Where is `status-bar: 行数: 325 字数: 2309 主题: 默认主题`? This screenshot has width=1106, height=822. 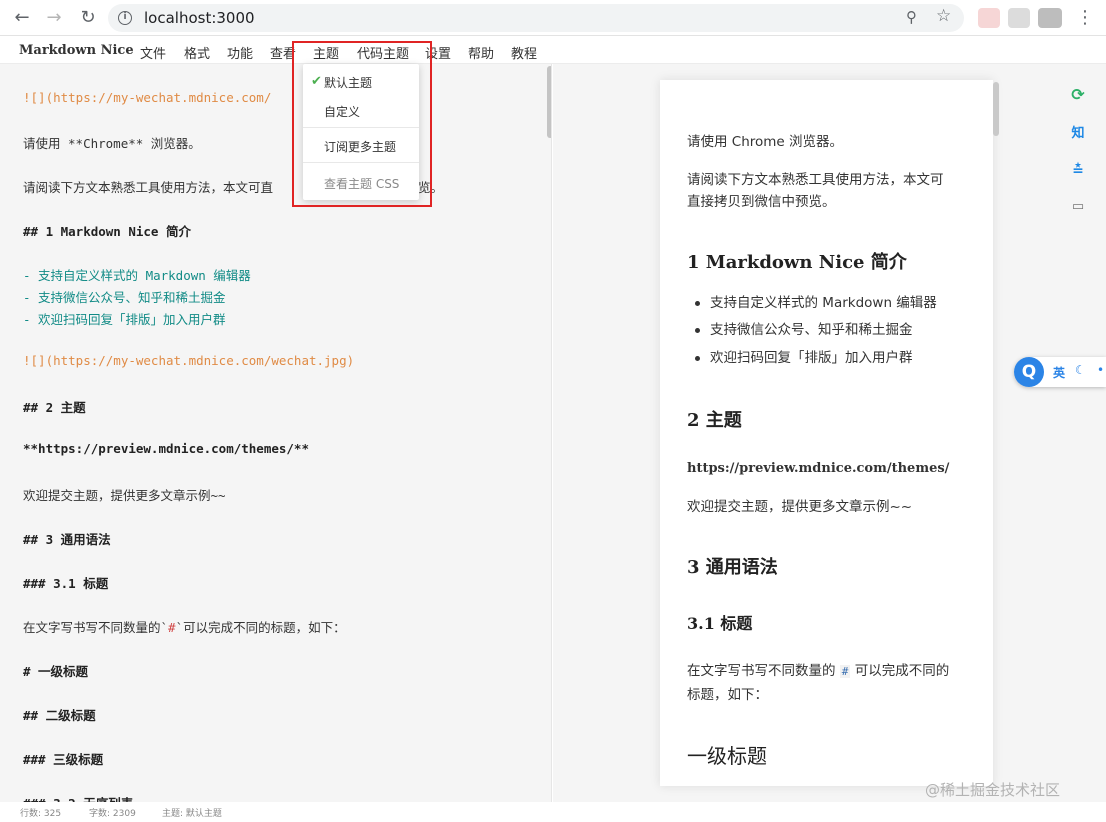 status-bar: 行数: 325 字数: 2309 主题: 默认主题 is located at coordinates (276, 812).